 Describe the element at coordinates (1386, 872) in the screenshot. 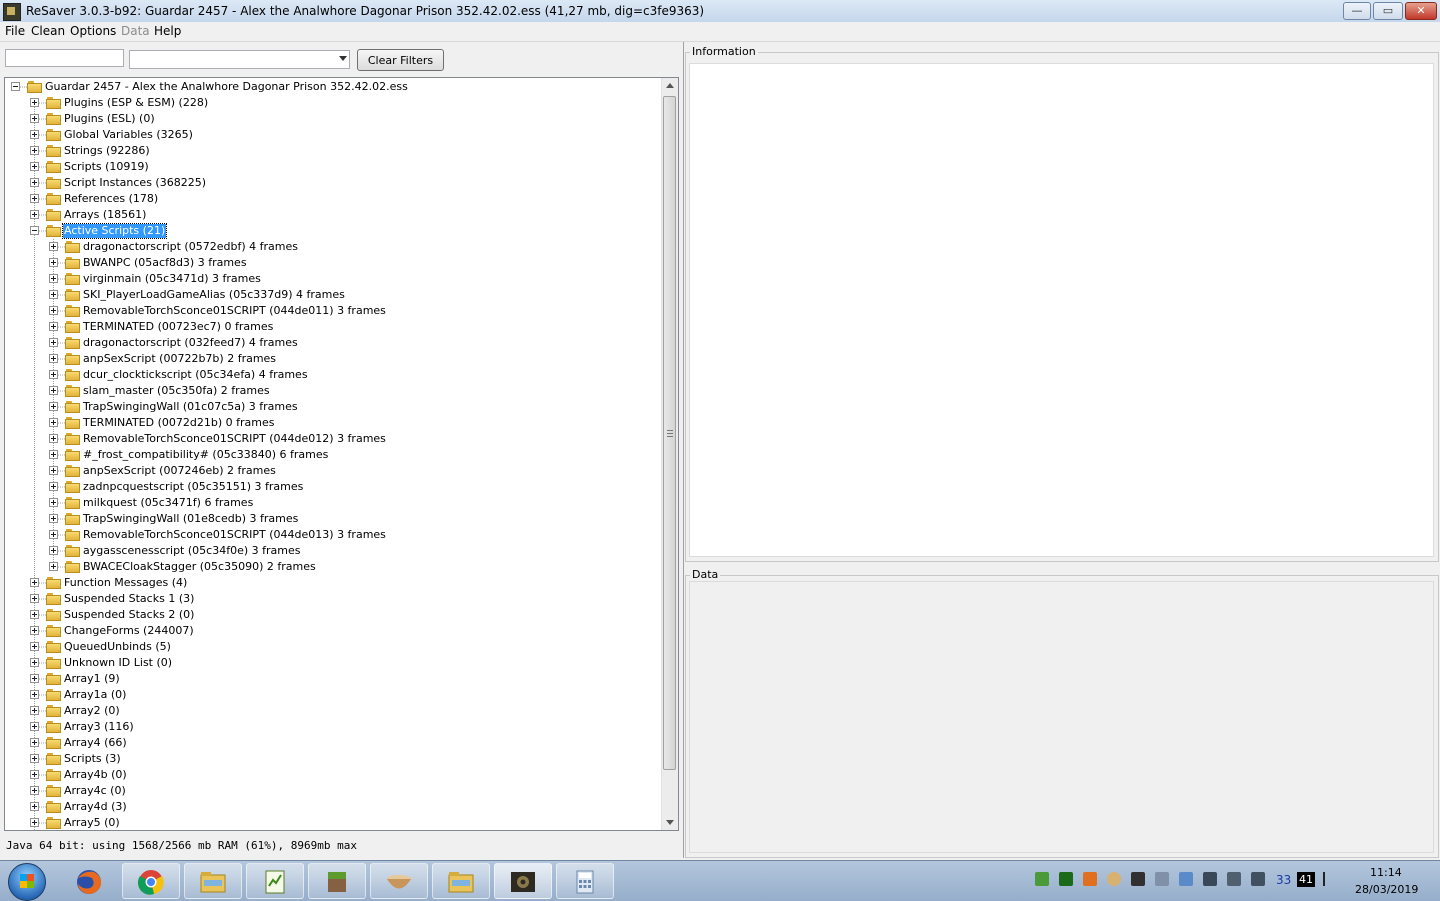

I see `clock-time: 11:14` at that location.